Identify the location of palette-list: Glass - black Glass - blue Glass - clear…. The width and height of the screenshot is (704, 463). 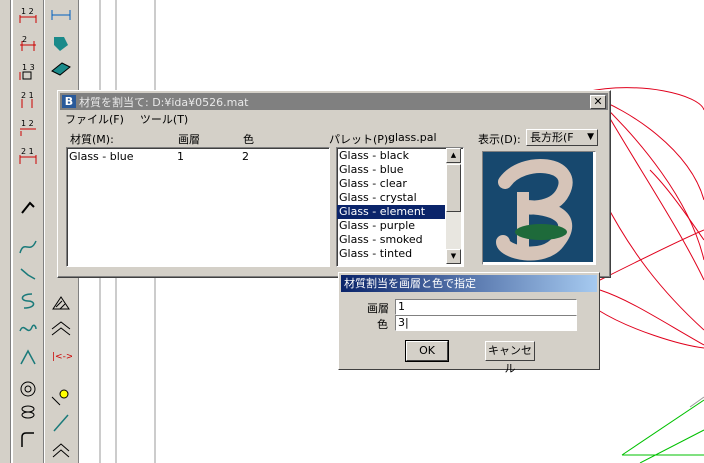
(400, 207).